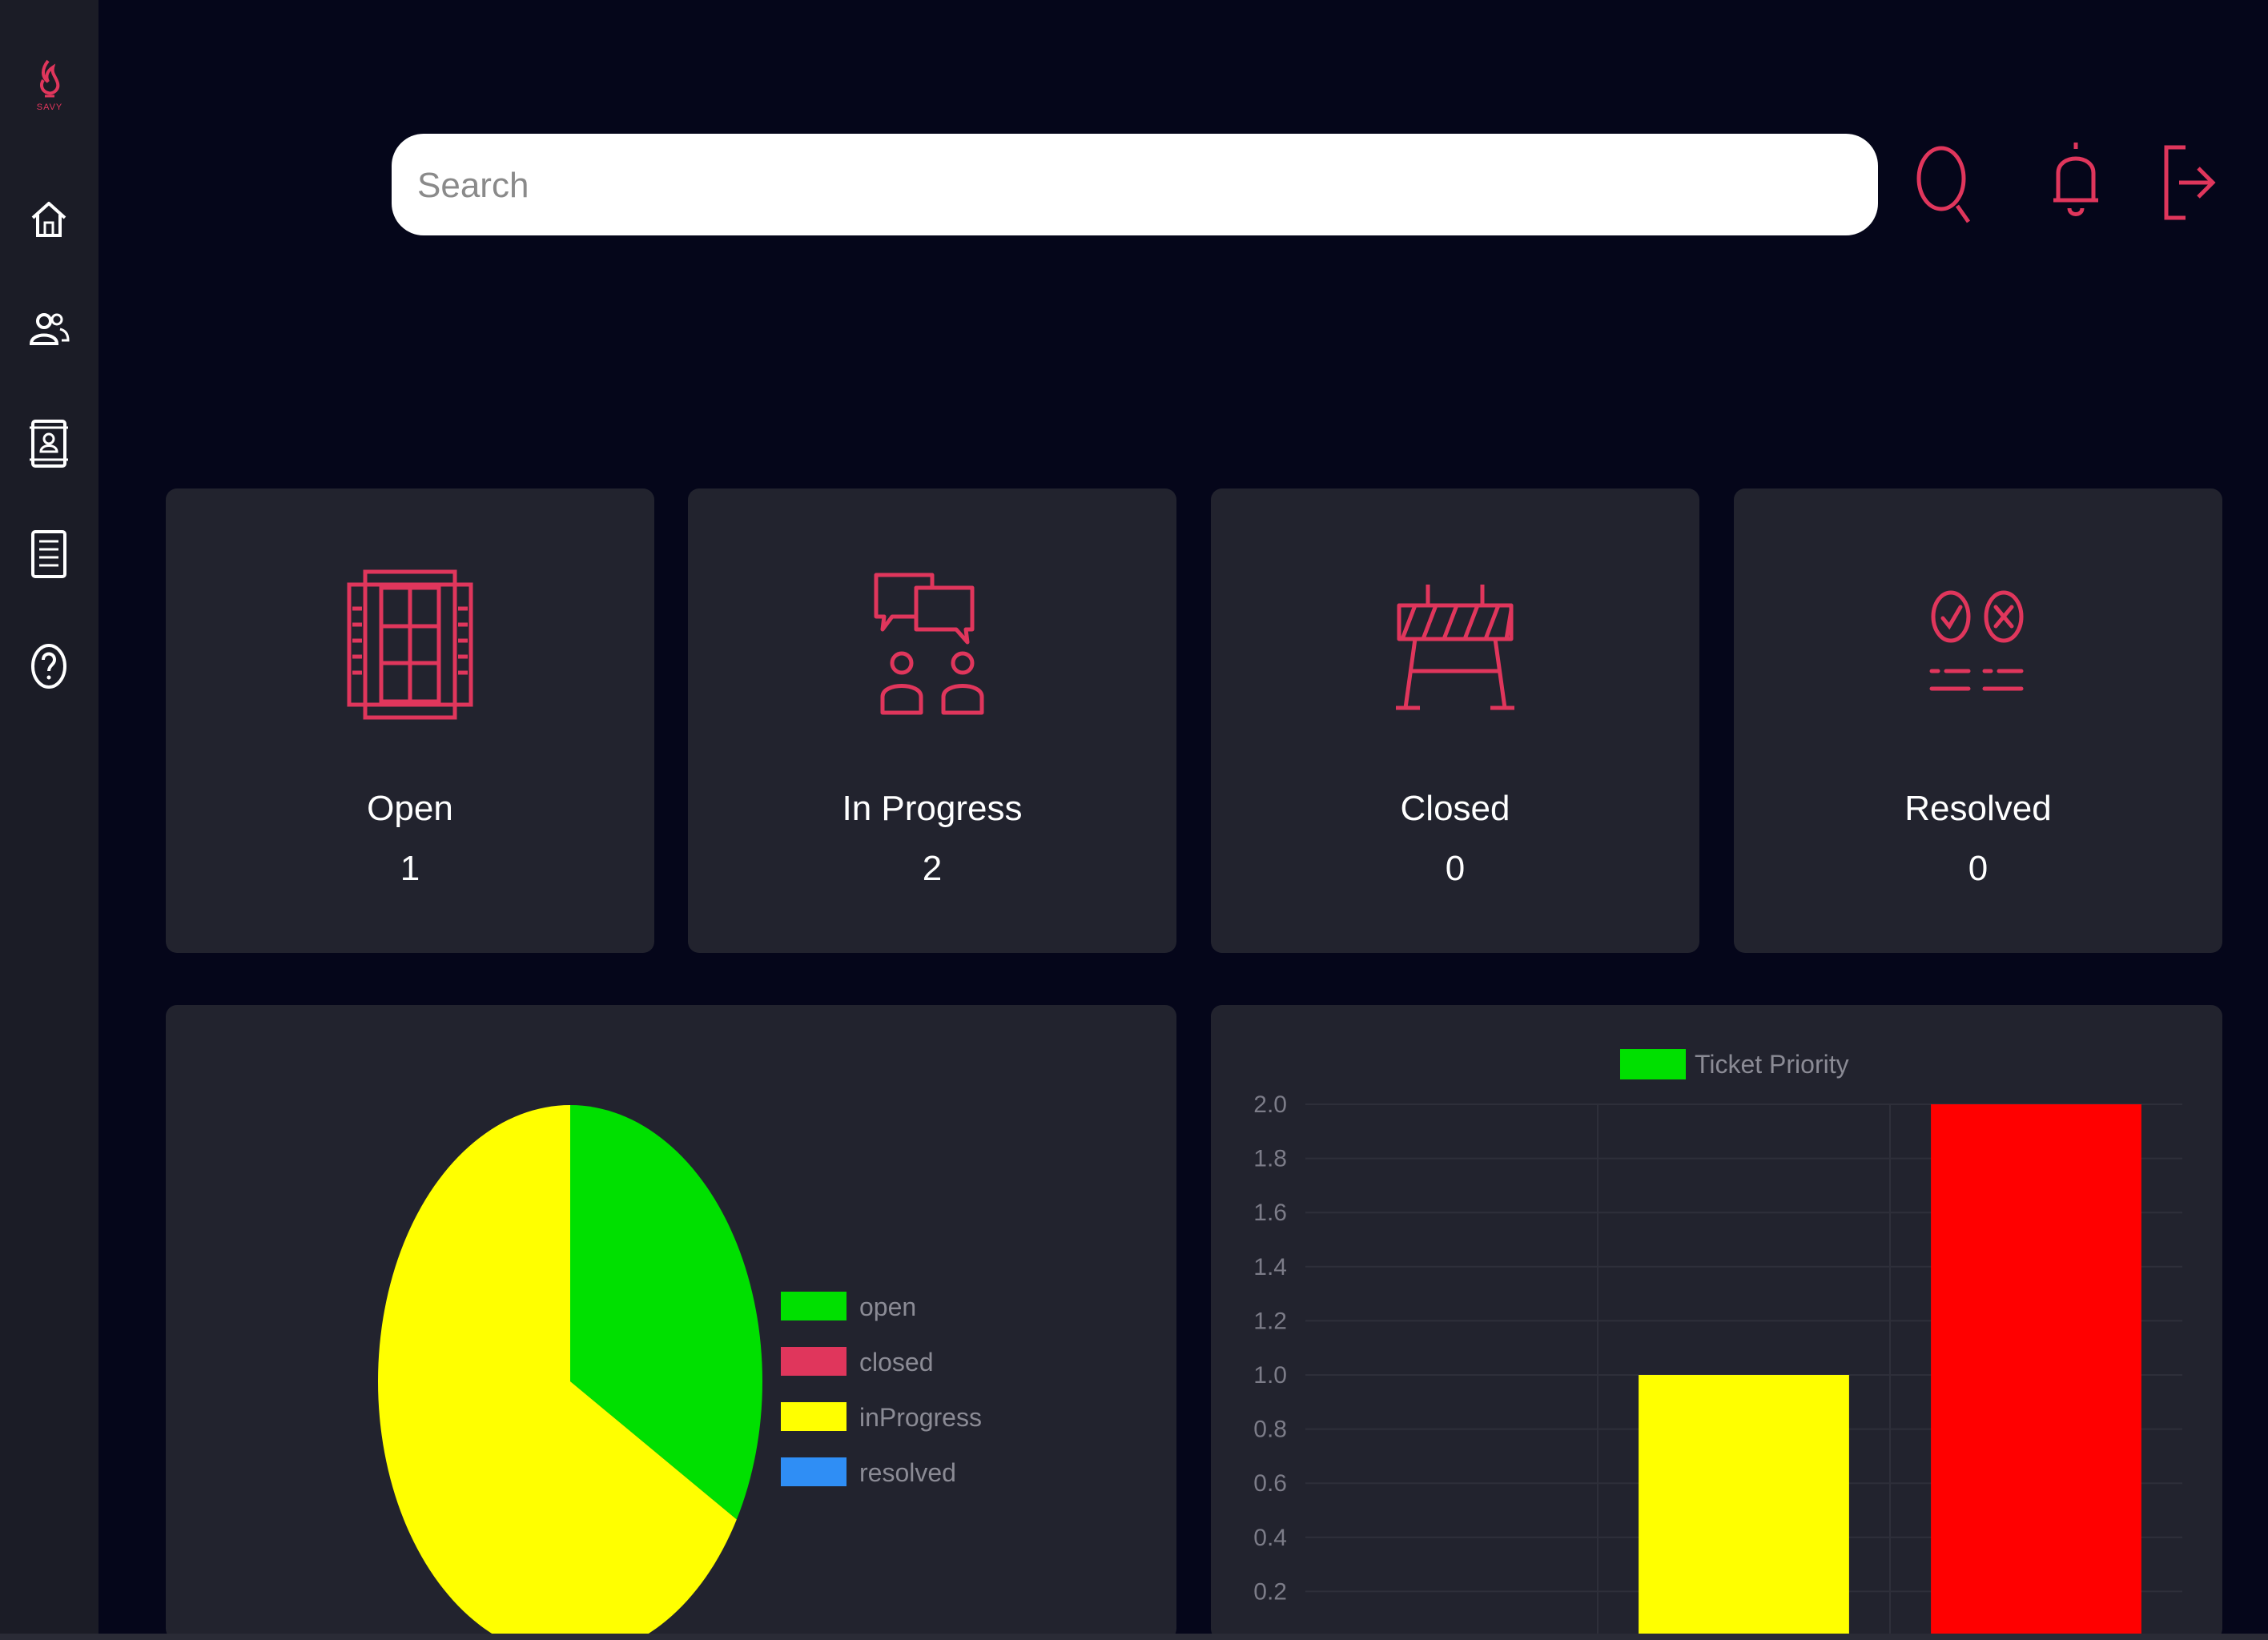 Image resolution: width=2268 pixels, height=1640 pixels. Describe the element at coordinates (932, 868) in the screenshot. I see `card-count: 2` at that location.